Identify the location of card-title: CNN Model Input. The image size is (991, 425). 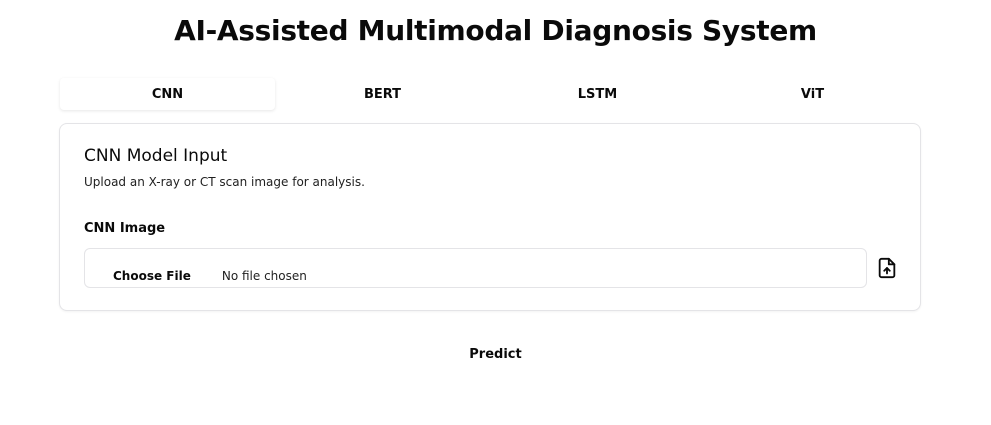
(156, 156).